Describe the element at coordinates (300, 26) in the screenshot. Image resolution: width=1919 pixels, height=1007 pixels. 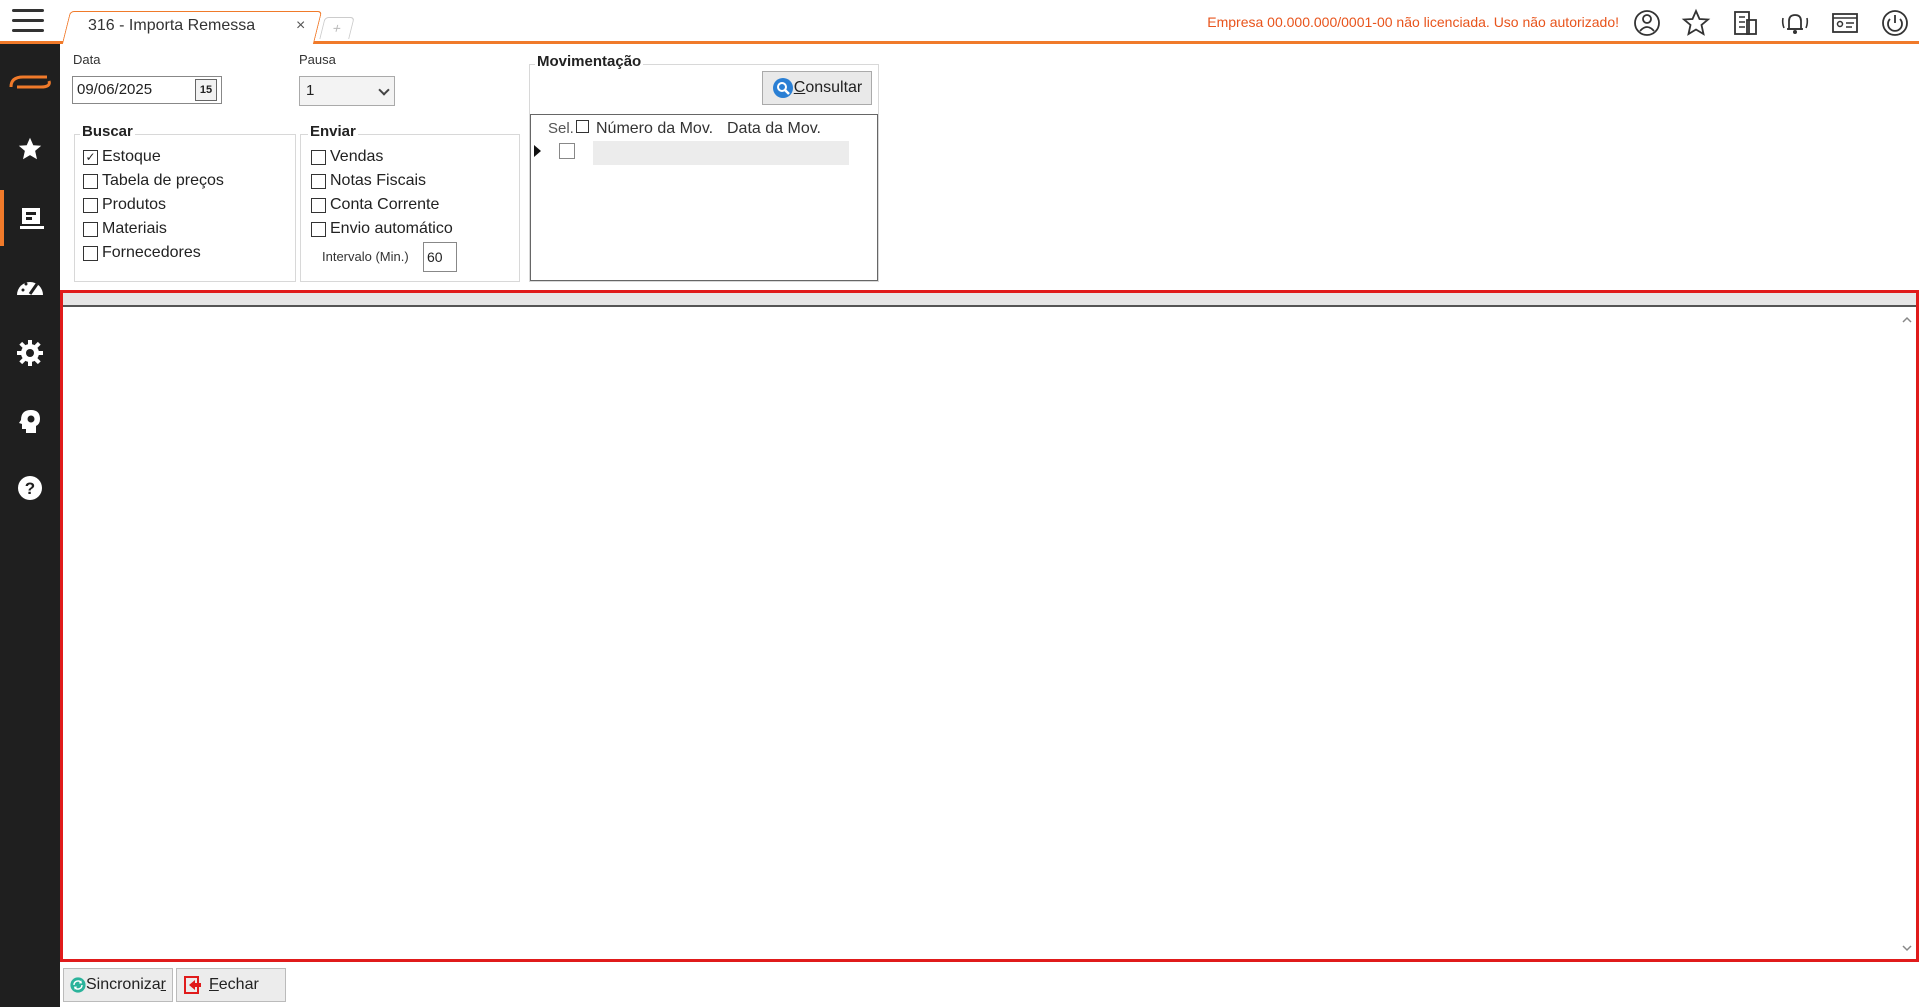
I see `tab-close-icon: ×` at that location.